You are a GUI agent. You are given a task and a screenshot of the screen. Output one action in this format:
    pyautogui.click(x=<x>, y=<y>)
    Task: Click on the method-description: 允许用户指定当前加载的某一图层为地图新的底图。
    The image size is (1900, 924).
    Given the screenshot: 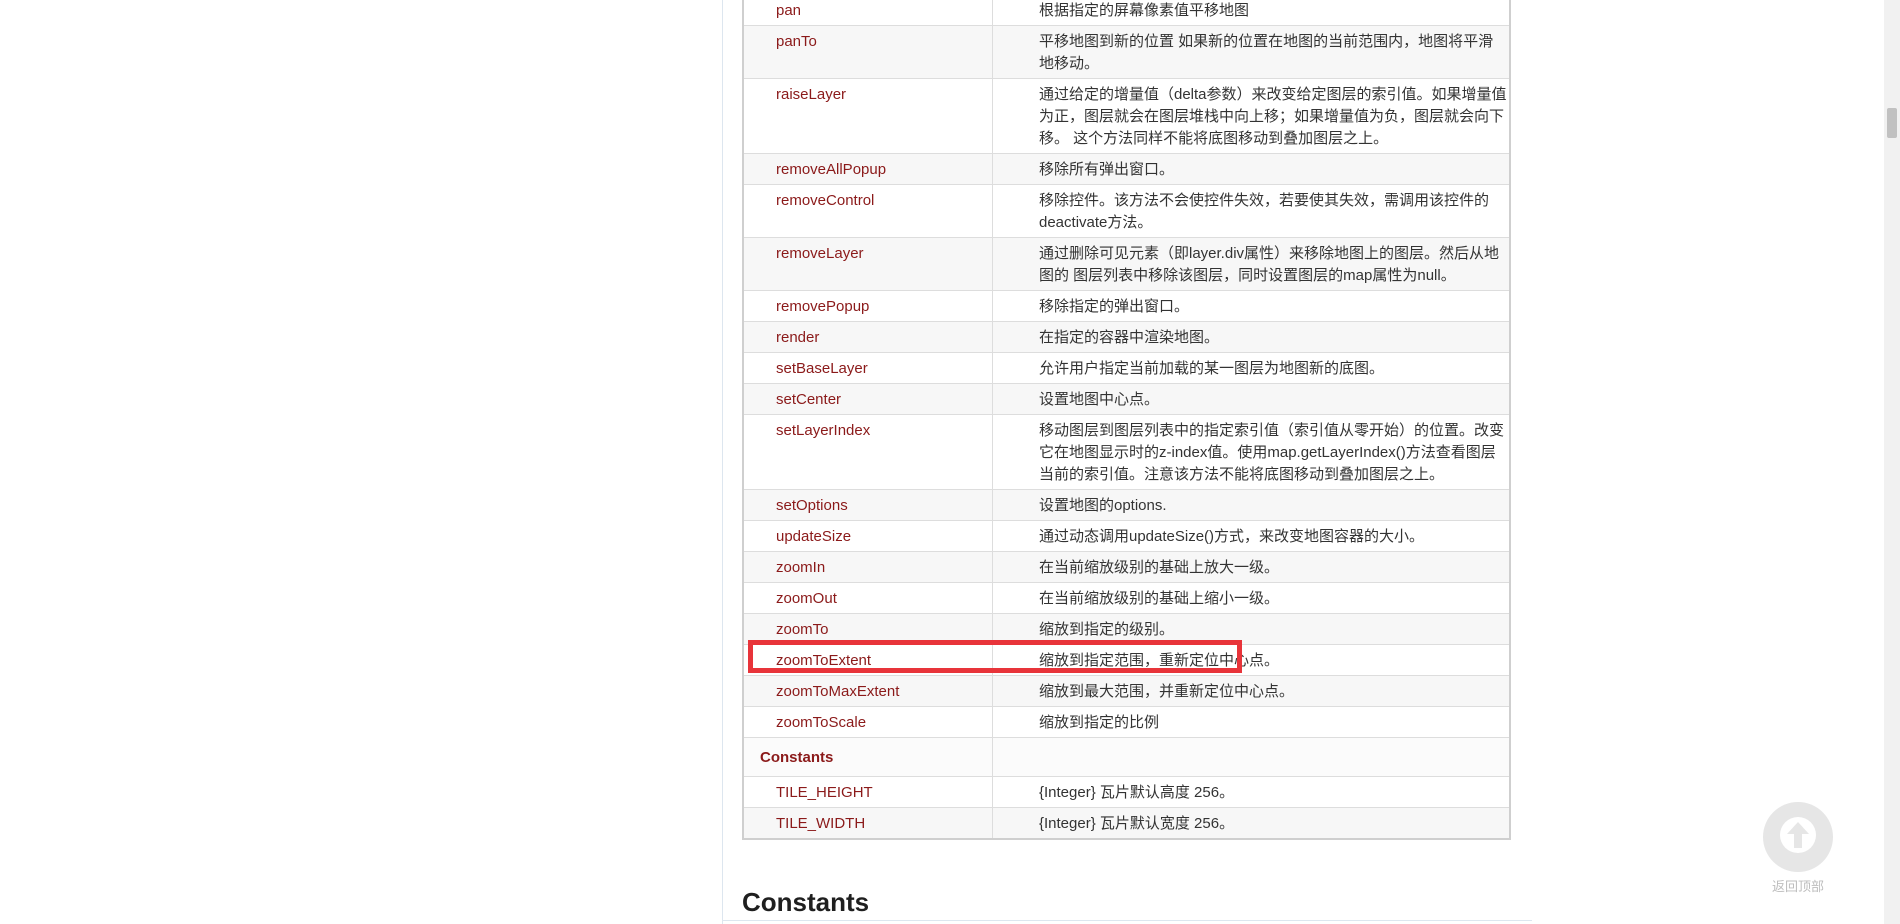 What is the action you would take?
    pyautogui.click(x=1251, y=368)
    